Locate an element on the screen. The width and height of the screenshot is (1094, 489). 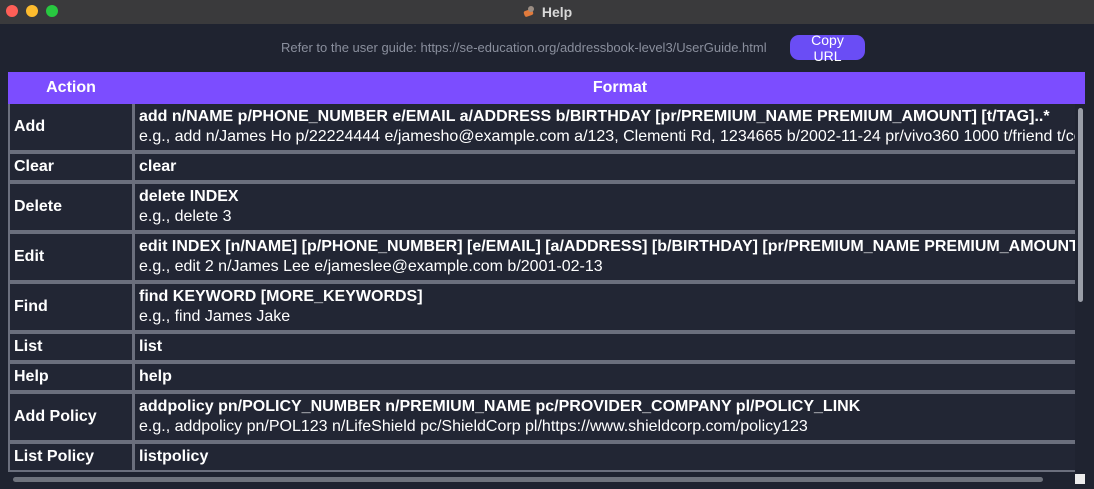
action-cell: Add is located at coordinates (71, 127).